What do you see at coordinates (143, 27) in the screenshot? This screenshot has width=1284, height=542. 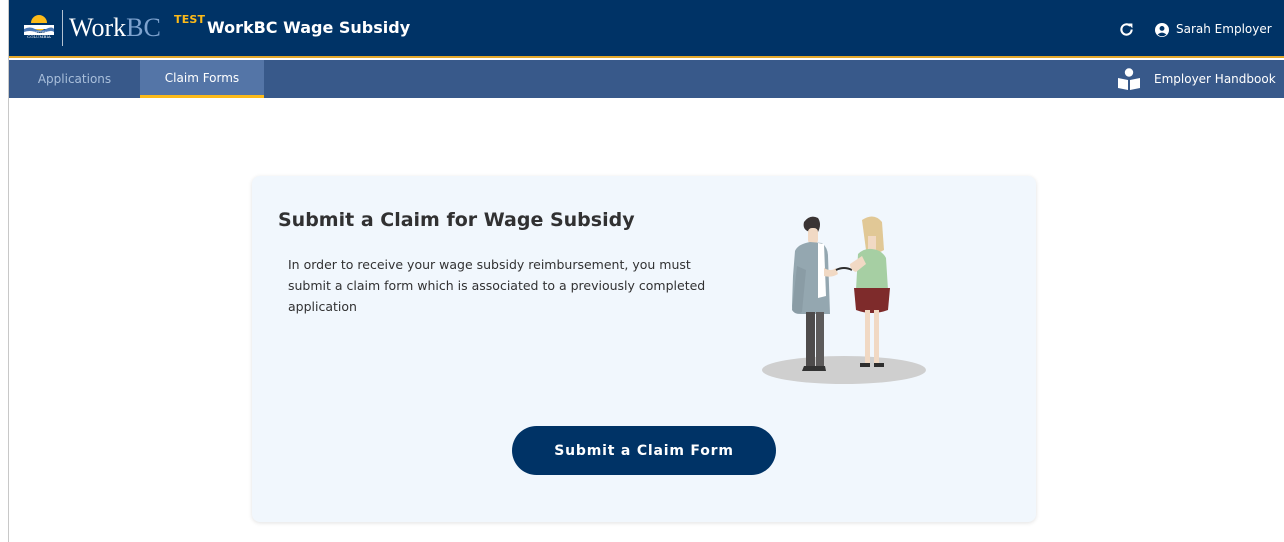 I see `workbc-logo-bc: BC` at bounding box center [143, 27].